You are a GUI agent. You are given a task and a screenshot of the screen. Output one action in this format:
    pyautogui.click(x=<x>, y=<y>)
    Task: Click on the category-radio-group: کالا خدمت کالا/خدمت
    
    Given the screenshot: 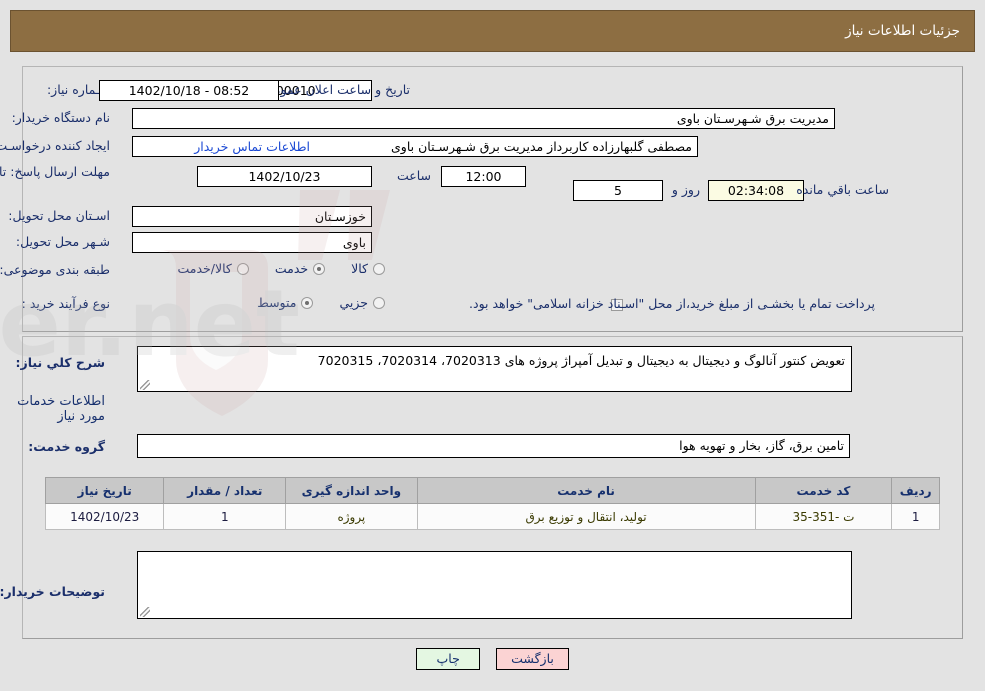 What is the action you would take?
    pyautogui.click(x=268, y=268)
    